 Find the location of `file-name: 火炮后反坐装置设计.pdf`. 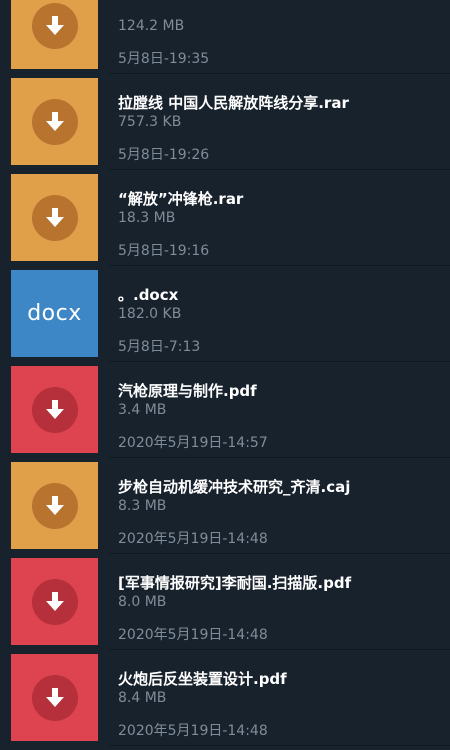

file-name: 火炮后反坐装置设计.pdf is located at coordinates (202, 679).